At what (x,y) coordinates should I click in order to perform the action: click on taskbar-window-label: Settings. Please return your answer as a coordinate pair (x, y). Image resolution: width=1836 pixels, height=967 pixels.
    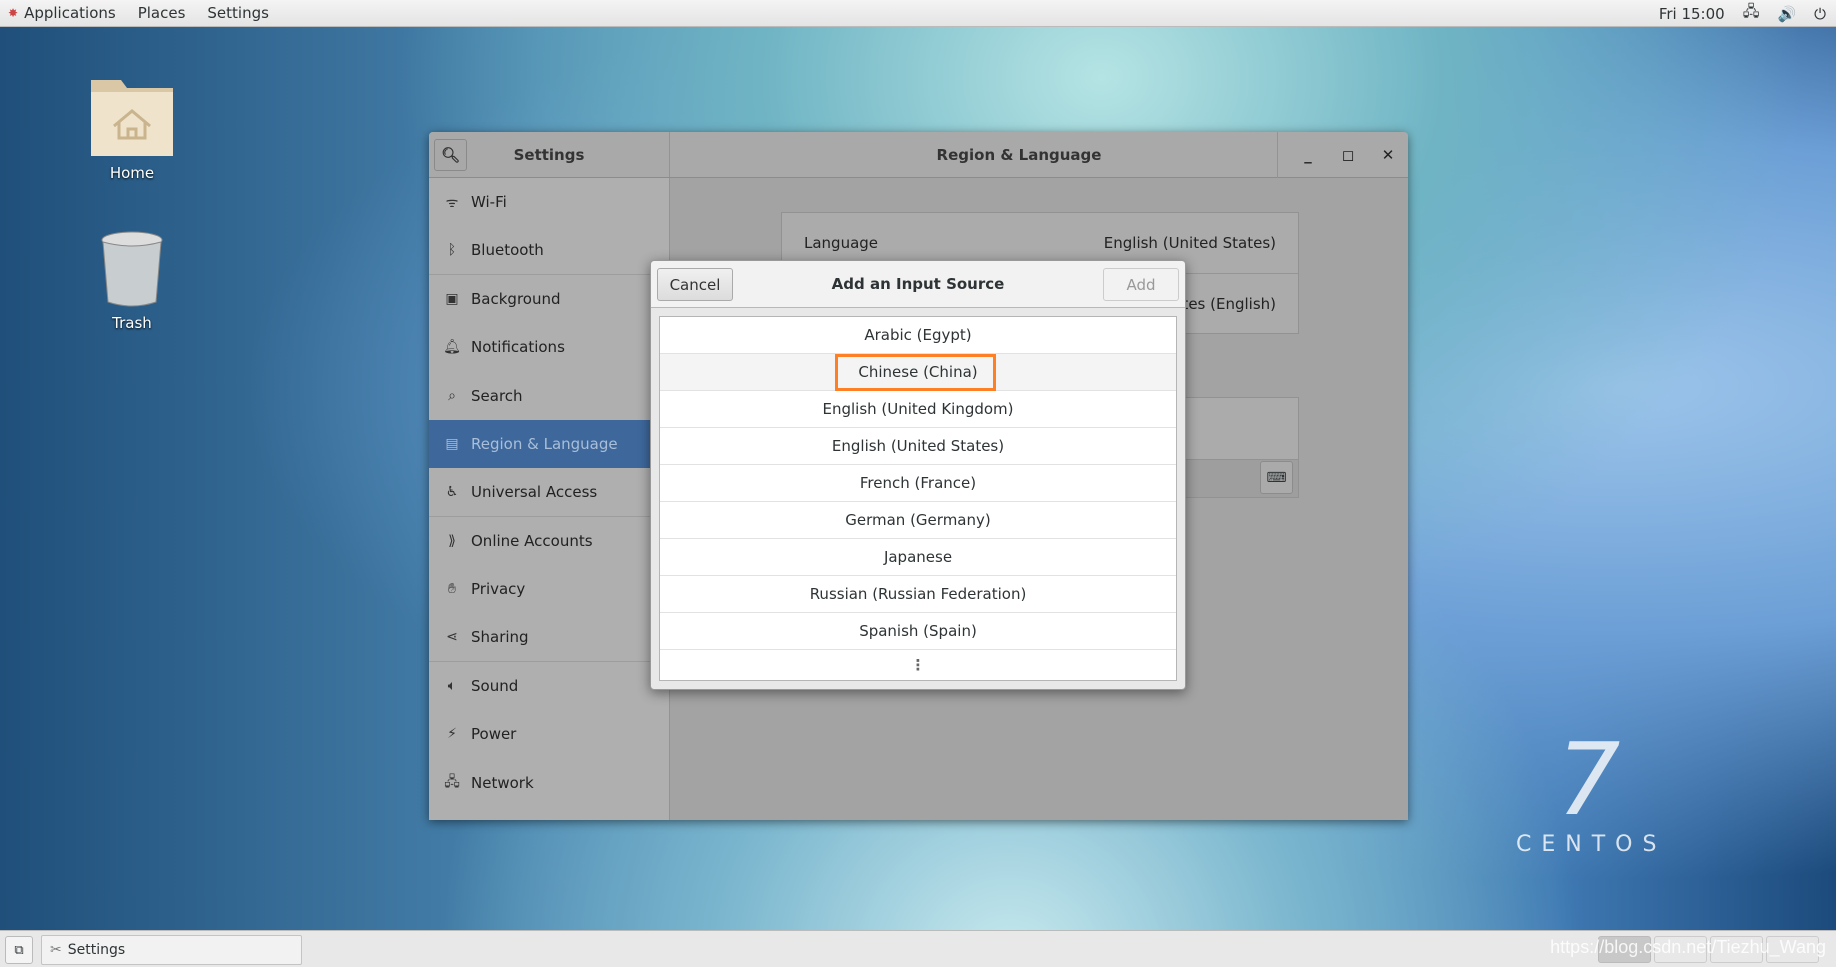
    Looking at the image, I should click on (96, 950).